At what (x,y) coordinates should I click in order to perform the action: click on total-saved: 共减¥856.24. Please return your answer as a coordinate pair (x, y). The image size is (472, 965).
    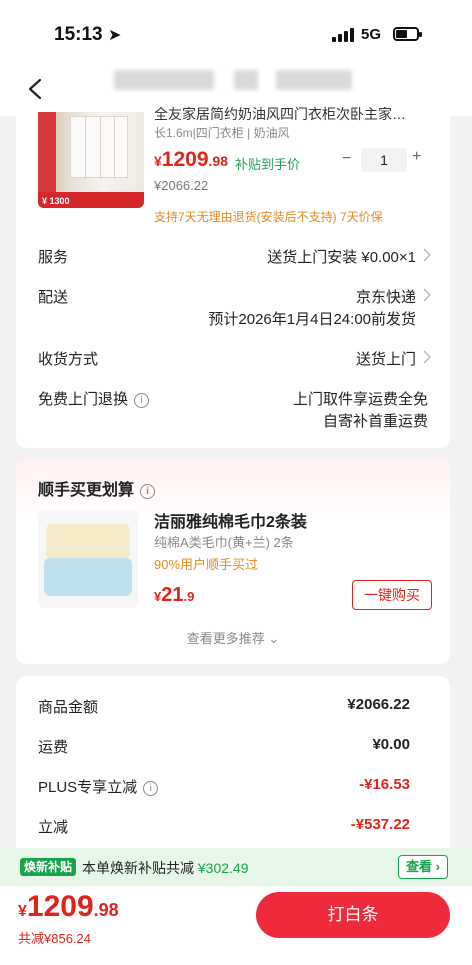
    Looking at the image, I should click on (54, 938).